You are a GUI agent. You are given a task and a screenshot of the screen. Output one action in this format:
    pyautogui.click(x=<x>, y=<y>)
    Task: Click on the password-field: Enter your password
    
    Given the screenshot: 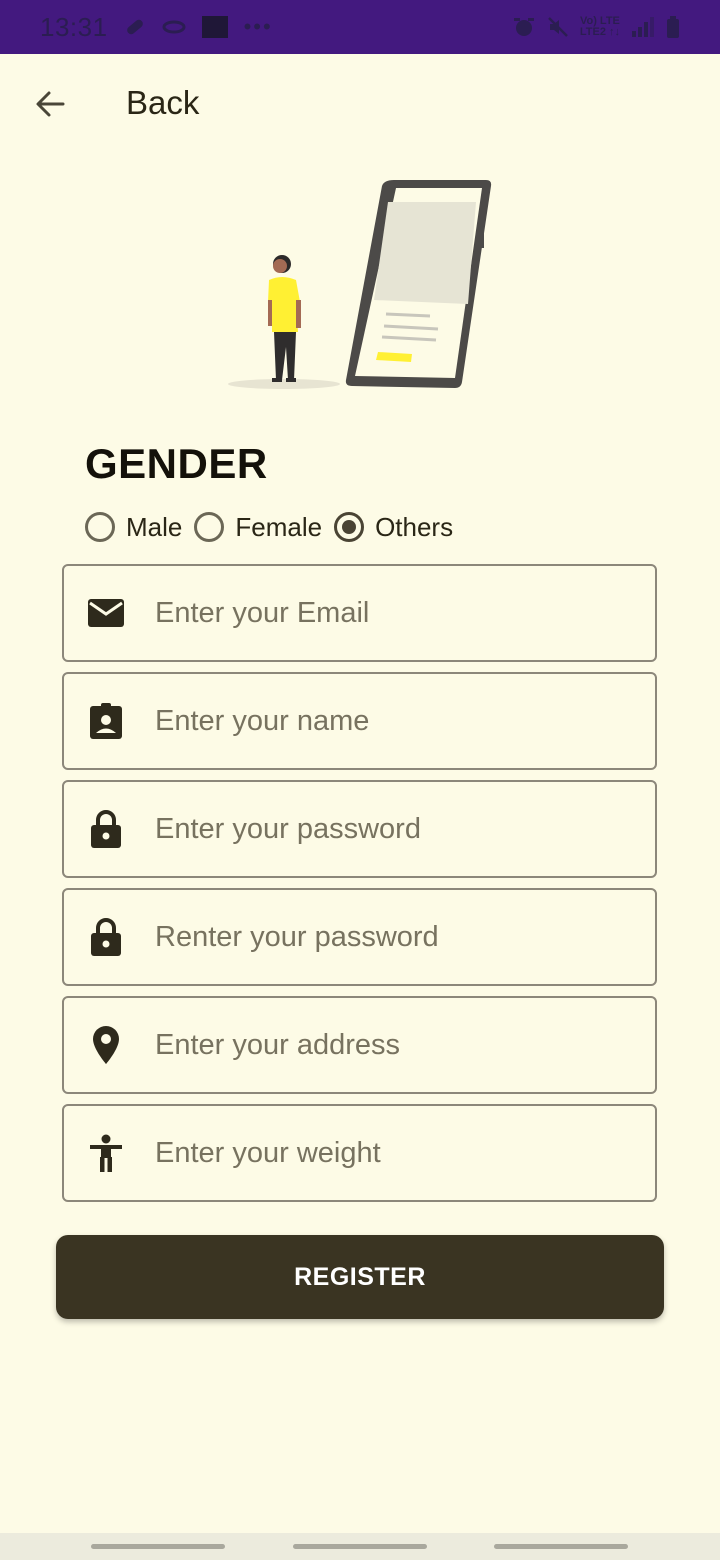 What is the action you would take?
    pyautogui.click(x=359, y=829)
    